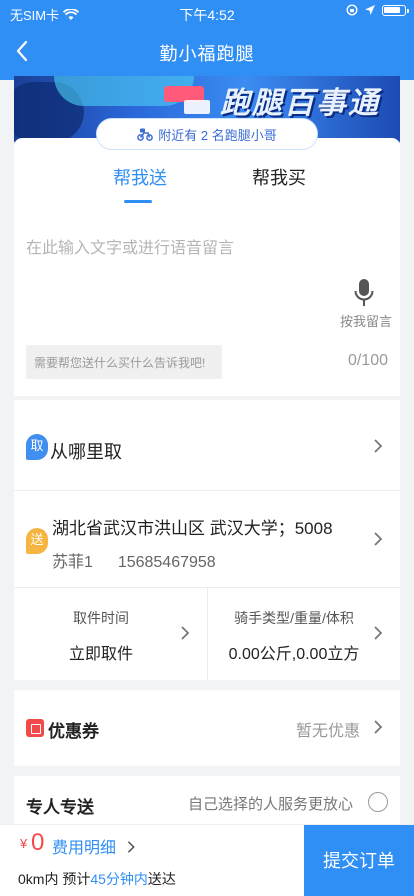 Image resolution: width=414 pixels, height=896 pixels. Describe the element at coordinates (145, 134) in the screenshot. I see `scooter-icon` at that location.